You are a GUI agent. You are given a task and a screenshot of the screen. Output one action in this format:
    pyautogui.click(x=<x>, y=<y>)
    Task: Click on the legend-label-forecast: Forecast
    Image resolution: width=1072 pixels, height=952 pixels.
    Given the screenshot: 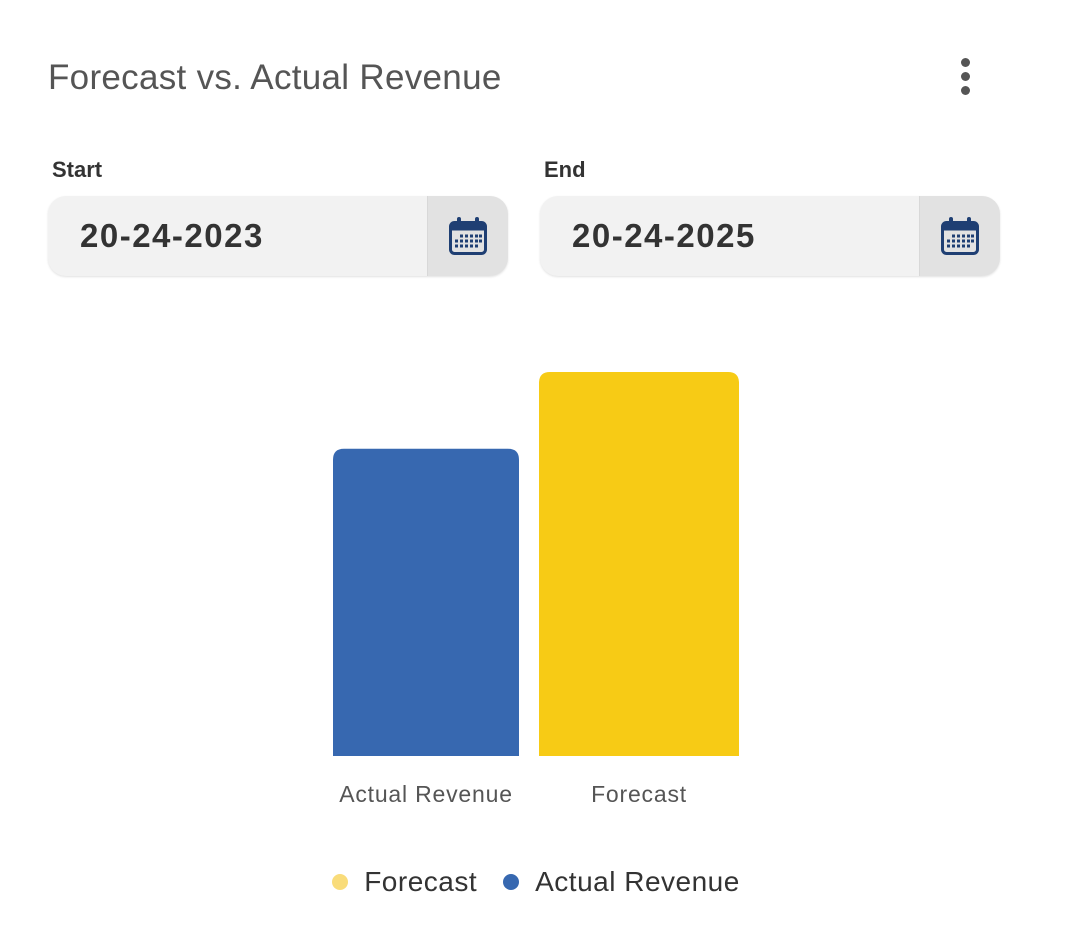 What is the action you would take?
    pyautogui.click(x=421, y=881)
    